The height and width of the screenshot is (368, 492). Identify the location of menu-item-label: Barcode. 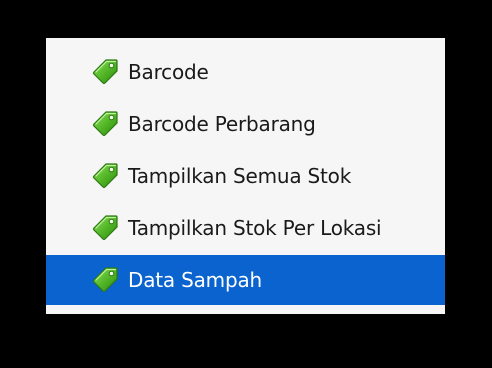
(168, 72).